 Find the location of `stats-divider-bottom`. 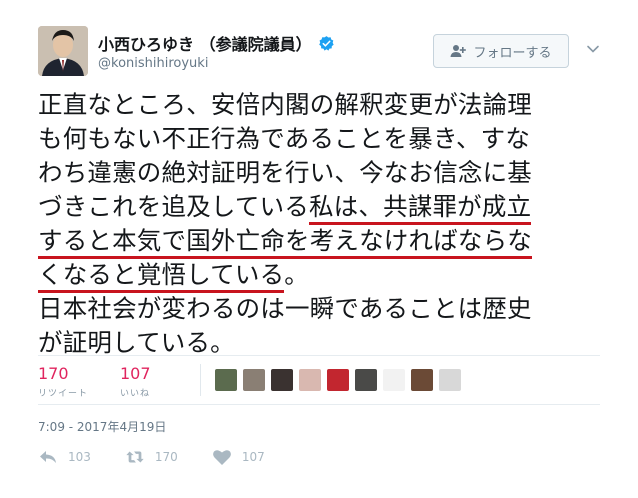

stats-divider-bottom is located at coordinates (319, 404).